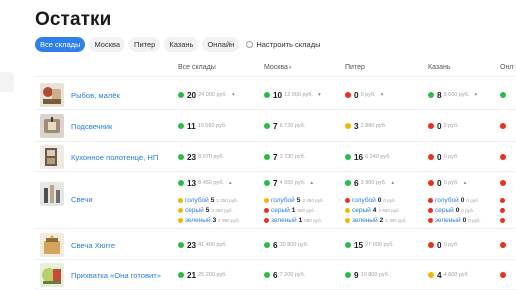 The image size is (516, 290). I want to click on stock-cell: 13 8 450 руб. ▴, so click(205, 183).